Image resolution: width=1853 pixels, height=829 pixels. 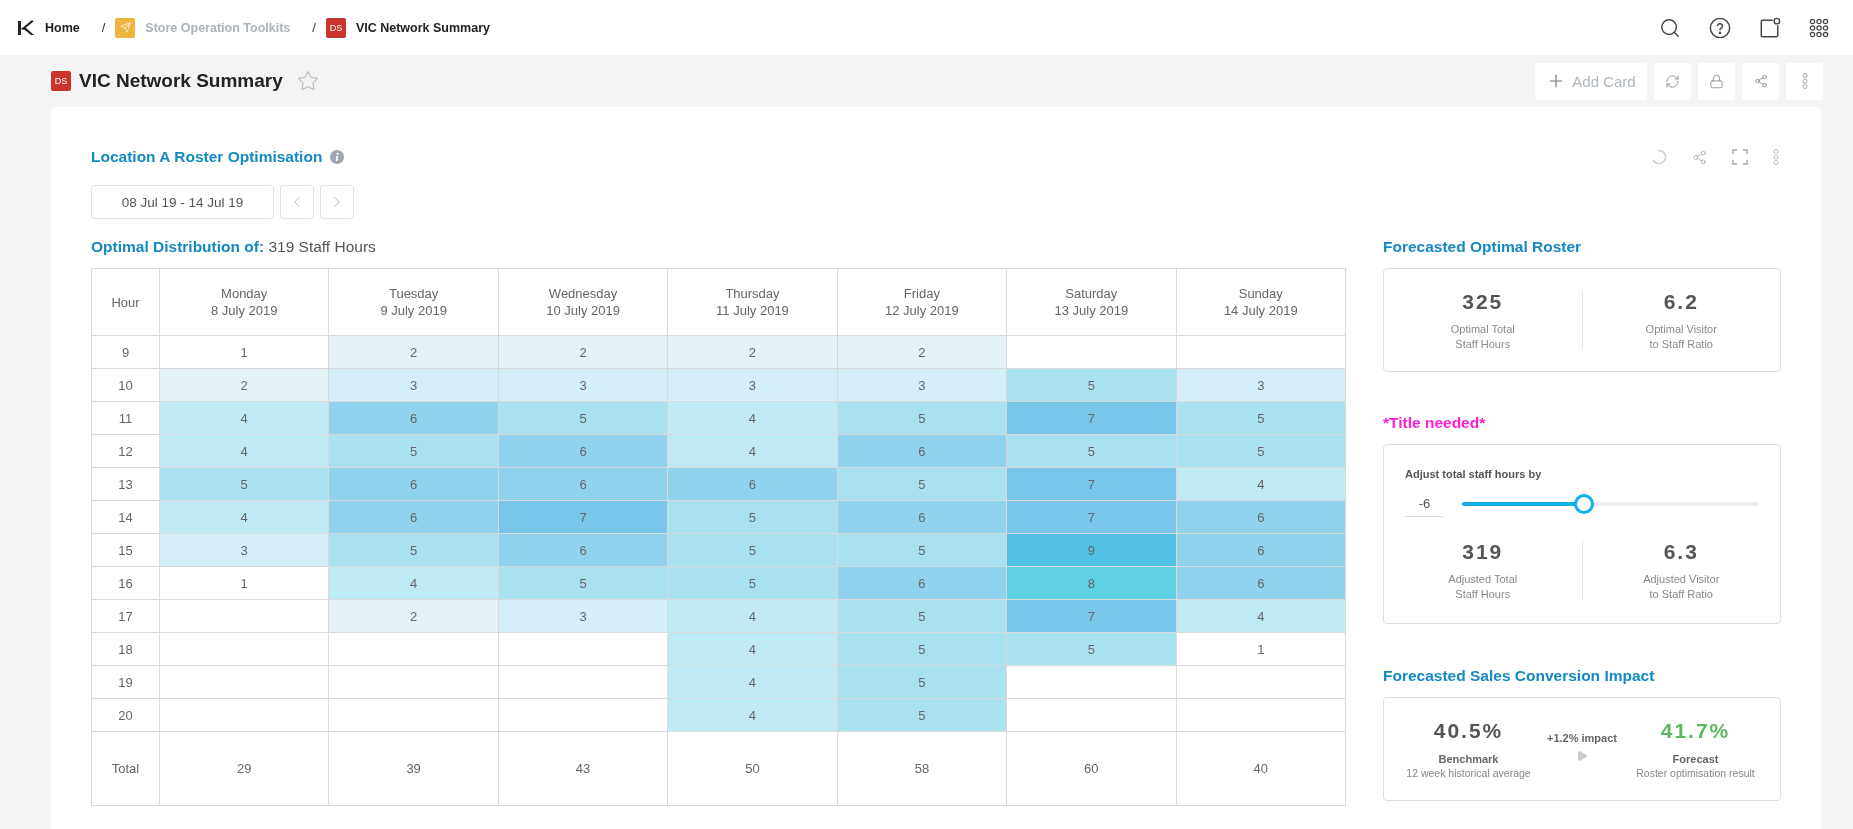 I want to click on stat-label: Optimal Visitor to Staff Ratio, so click(x=1681, y=336).